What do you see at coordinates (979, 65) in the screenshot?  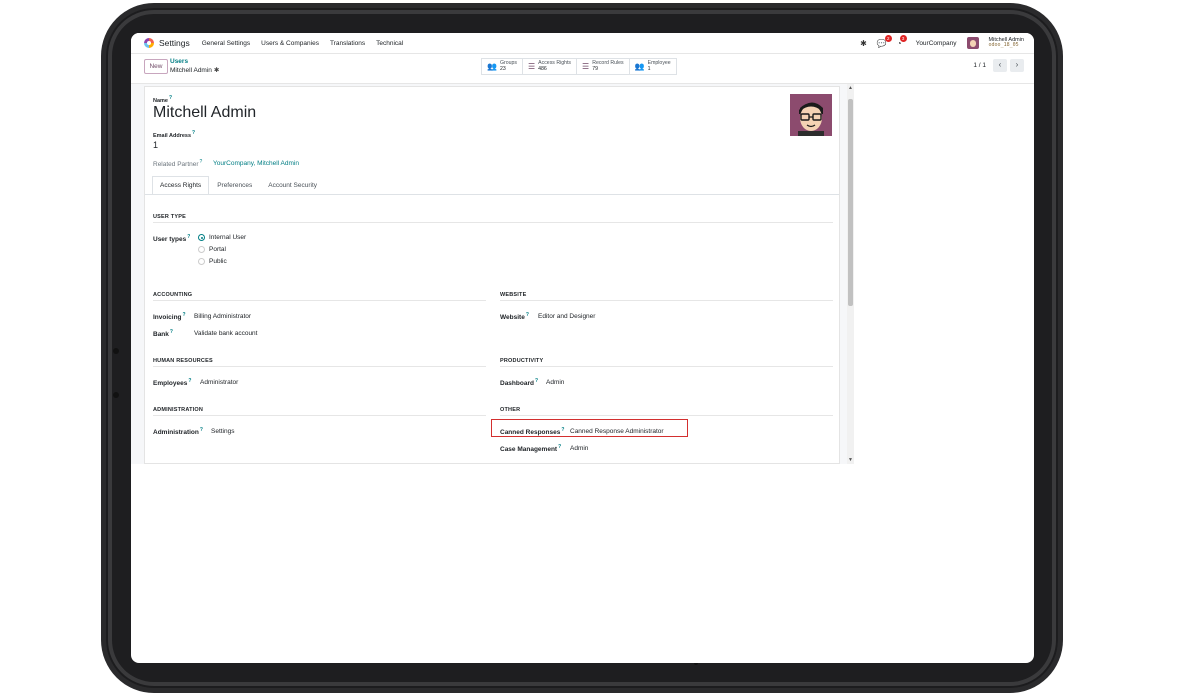 I see `pager-value: 1 / 1` at bounding box center [979, 65].